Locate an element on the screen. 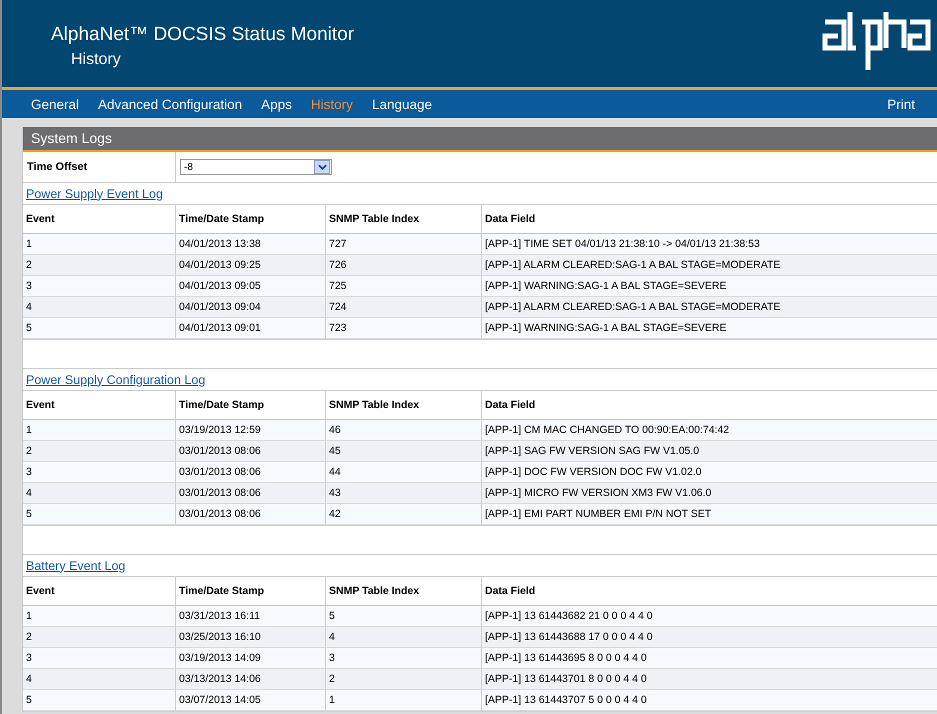 The image size is (937, 714). table-cell: 03/13/2013 14:06 is located at coordinates (251, 679).